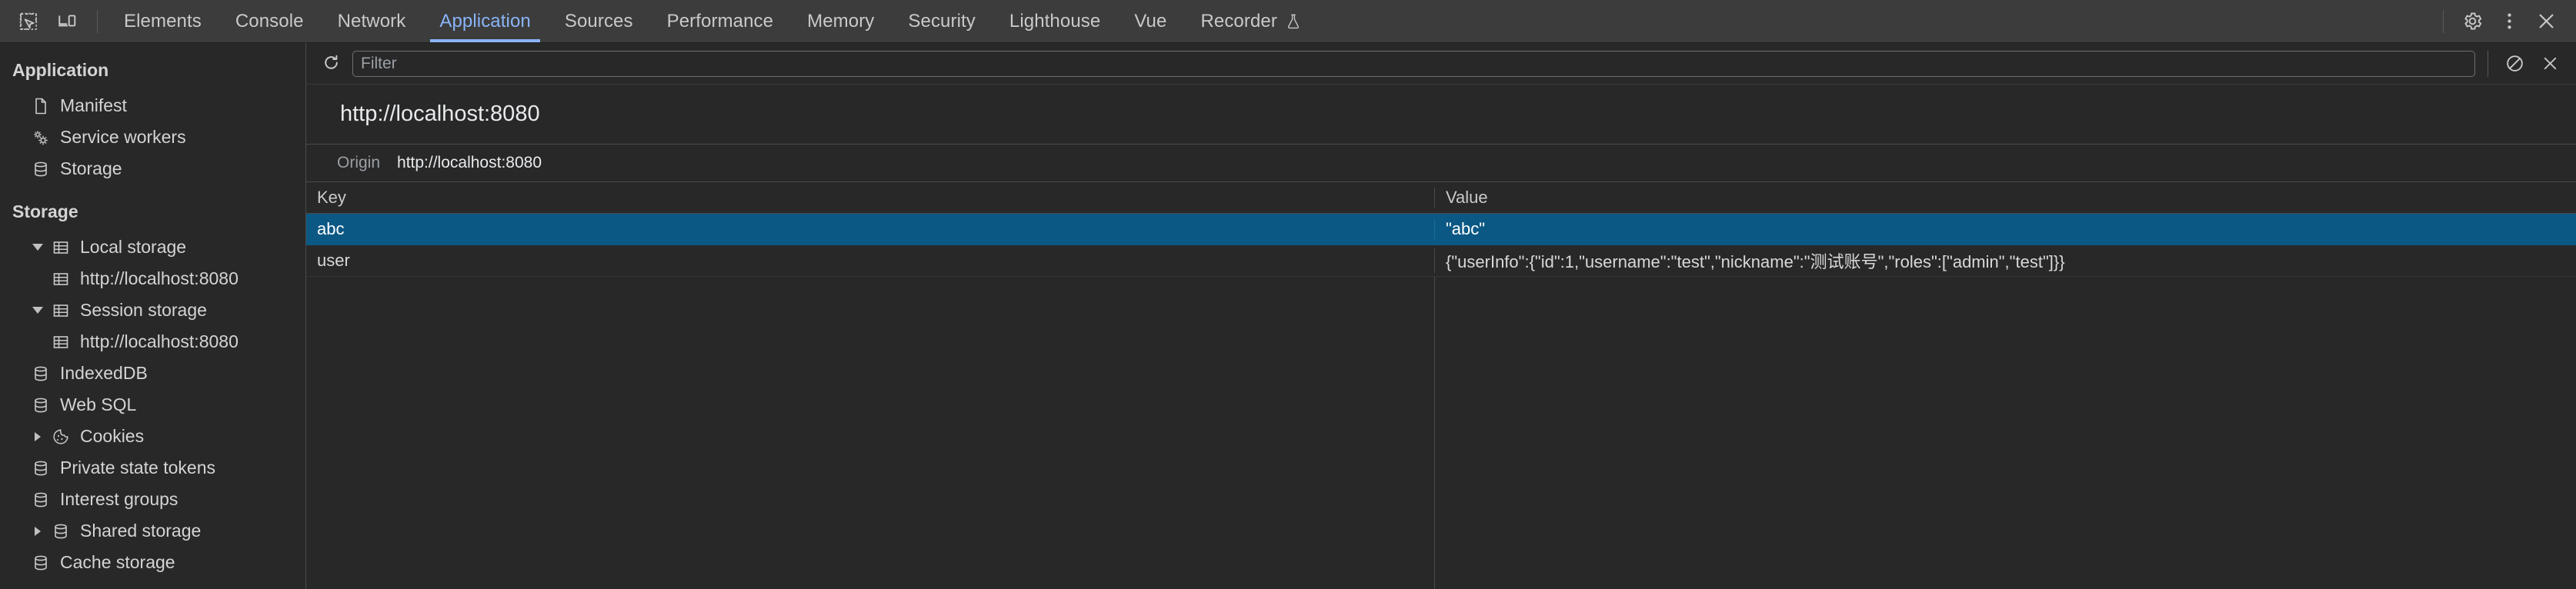 This screenshot has width=2576, height=589. Describe the element at coordinates (2514, 64) in the screenshot. I see `clear-all-icon` at that location.